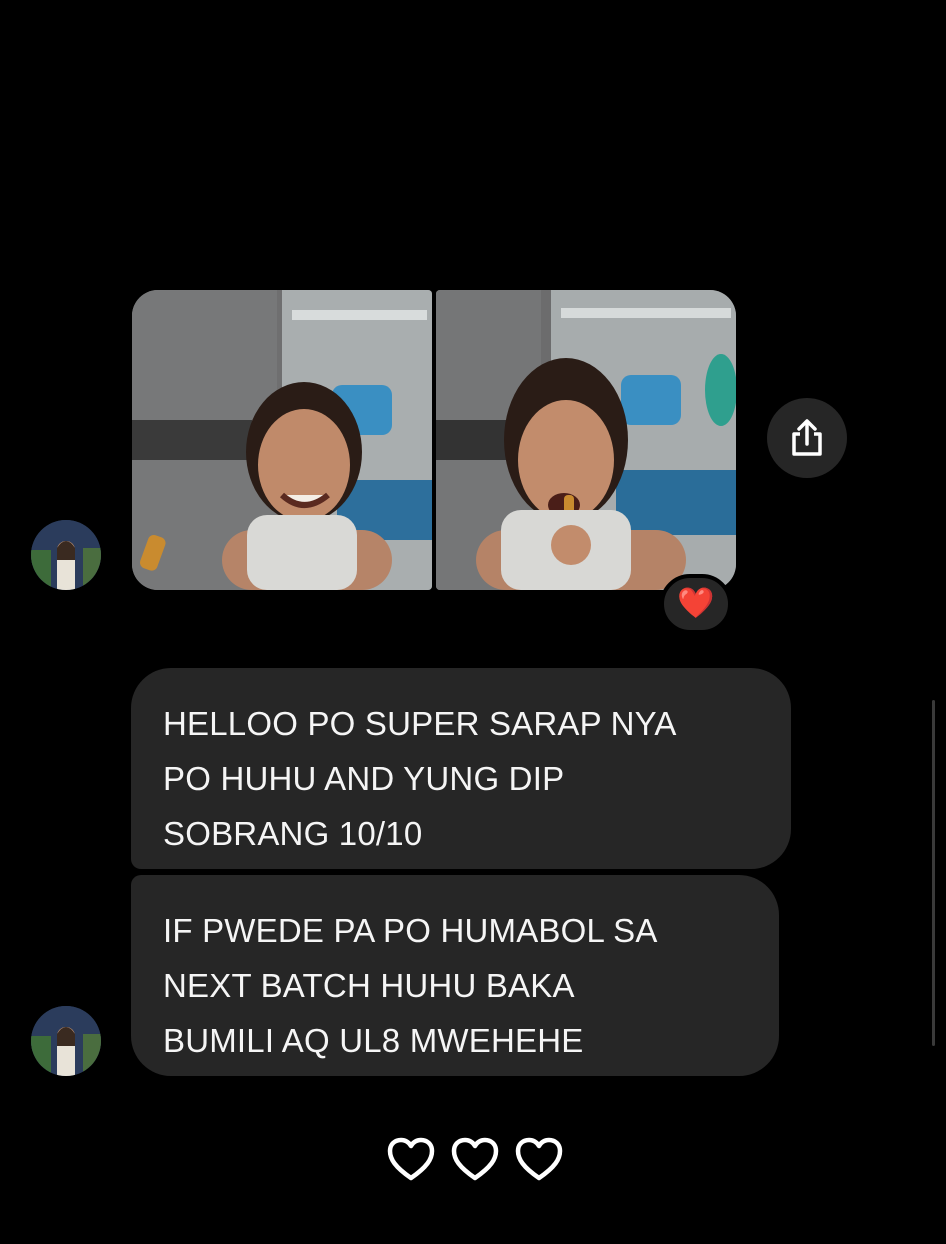  I want to click on message-text-line: BUMILI AQ UL8 MWEHEHE, so click(373, 1040).